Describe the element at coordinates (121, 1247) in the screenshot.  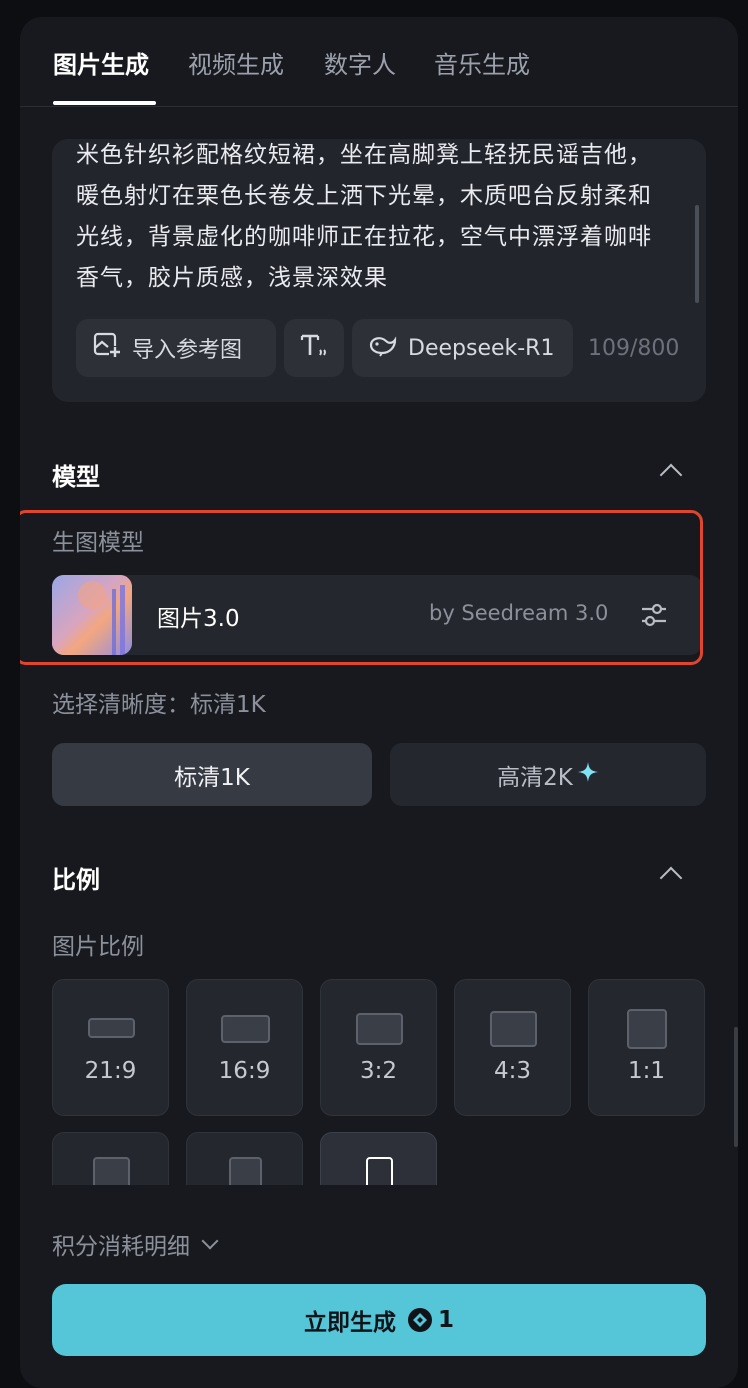
I see `points-details-label: 积分消耗明细` at that location.